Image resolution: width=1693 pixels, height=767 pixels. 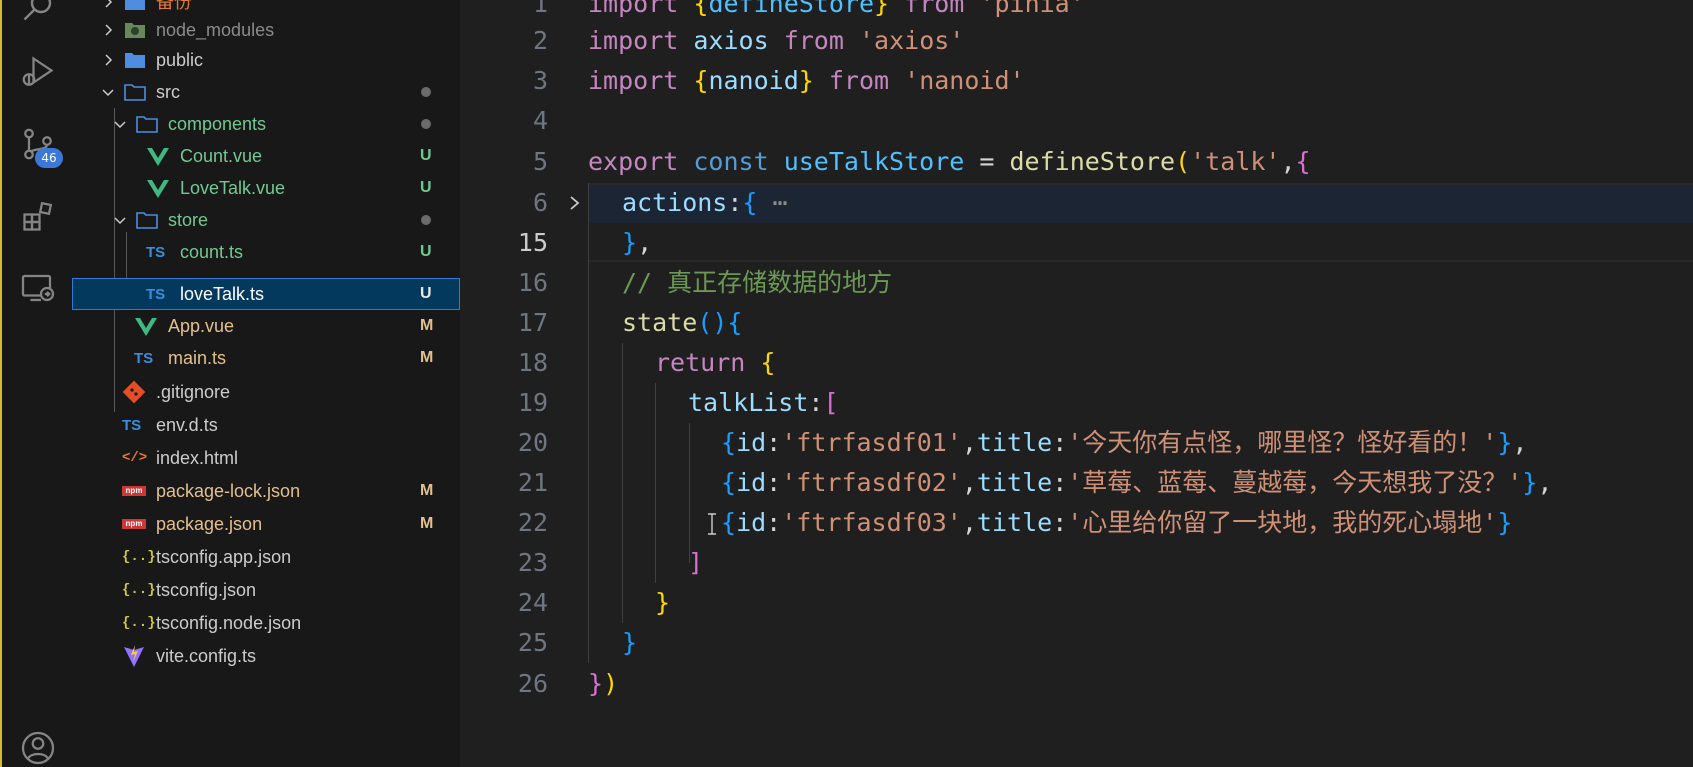 I want to click on search-icon, so click(x=38, y=13).